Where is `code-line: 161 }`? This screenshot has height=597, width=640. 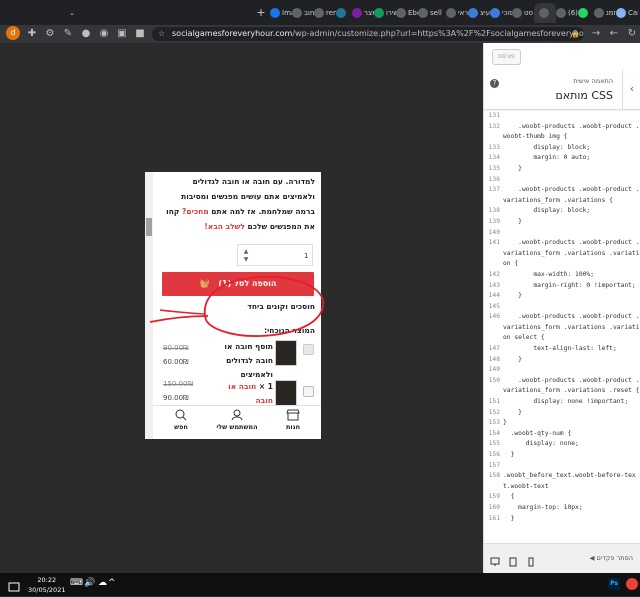
code-line: 161 } is located at coordinates (562, 519).